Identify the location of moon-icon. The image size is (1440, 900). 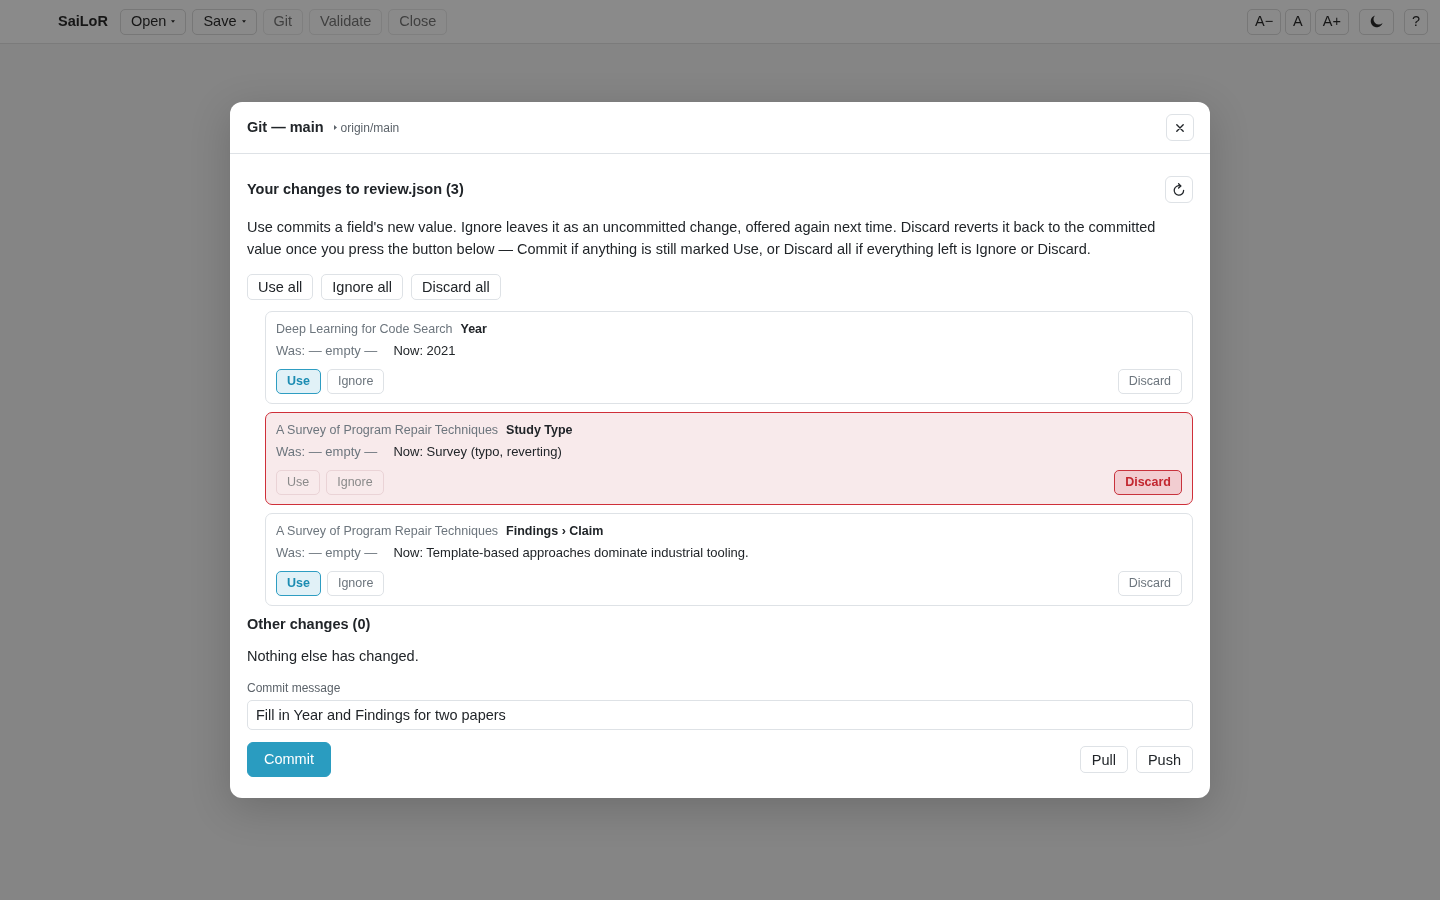
(1376, 21).